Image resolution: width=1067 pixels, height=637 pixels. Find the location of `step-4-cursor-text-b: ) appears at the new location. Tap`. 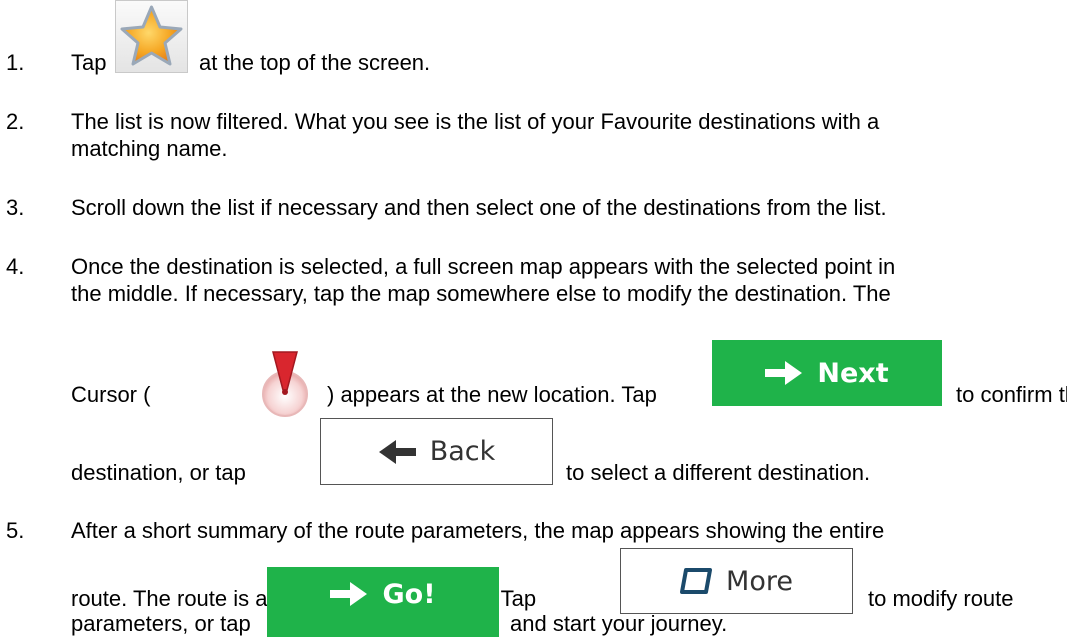

step-4-cursor-text-b: ) appears at the new location. Tap is located at coordinates (492, 394).